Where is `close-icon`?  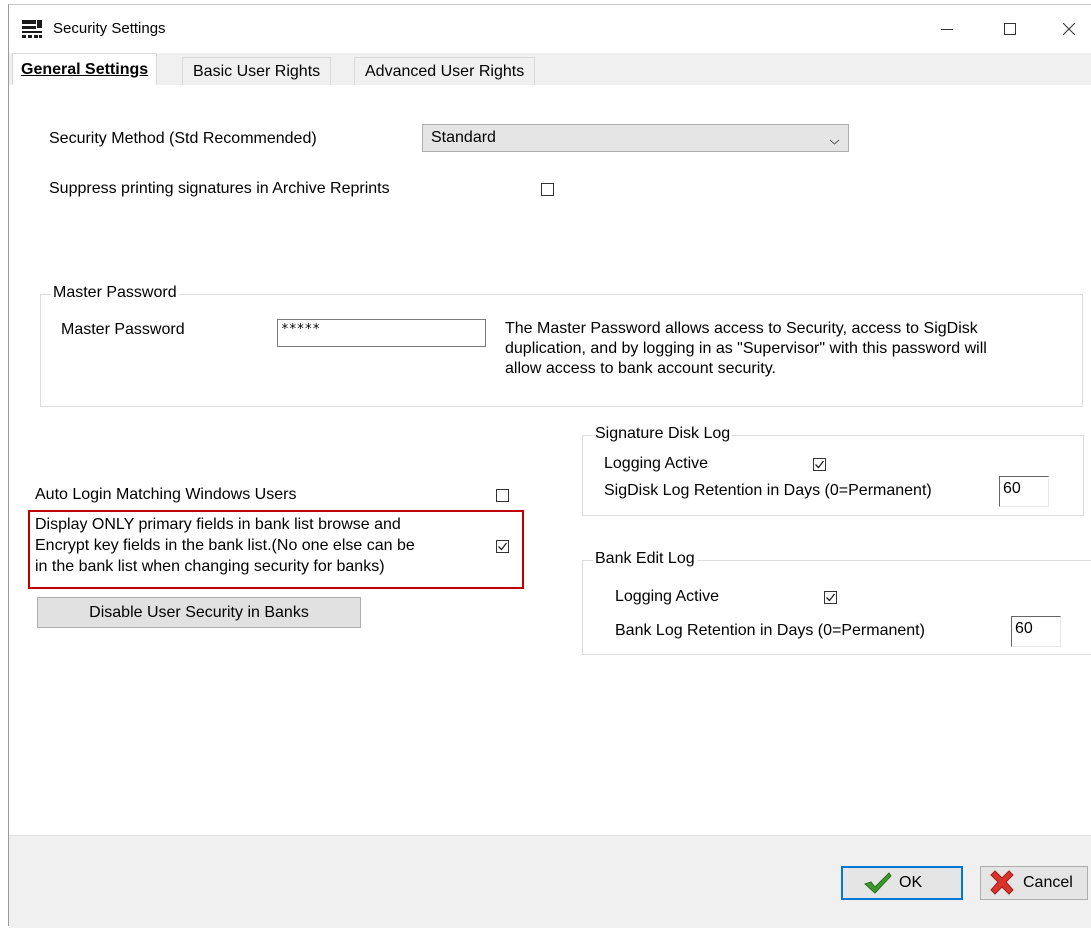
close-icon is located at coordinates (1069, 29).